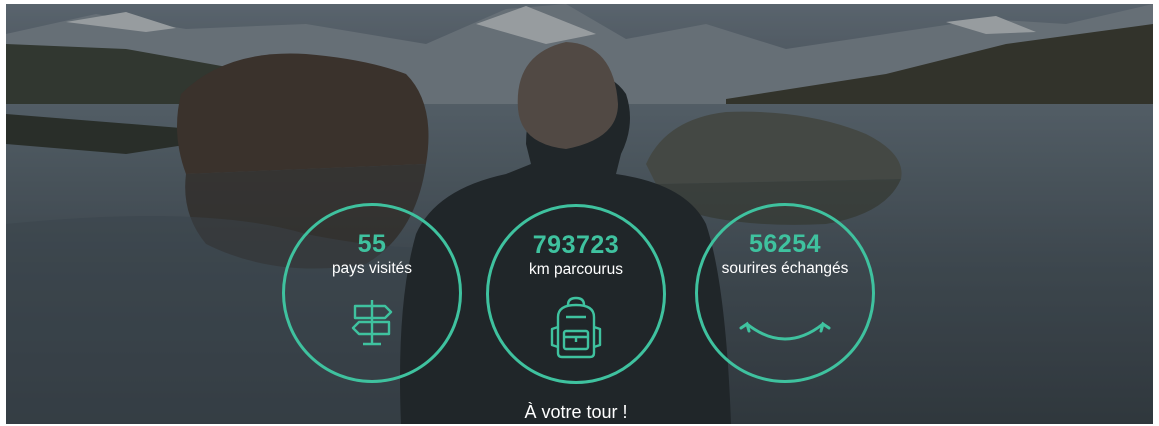 The height and width of the screenshot is (426, 1159). What do you see at coordinates (372, 244) in the screenshot?
I see `stat-countries-value: 55` at bounding box center [372, 244].